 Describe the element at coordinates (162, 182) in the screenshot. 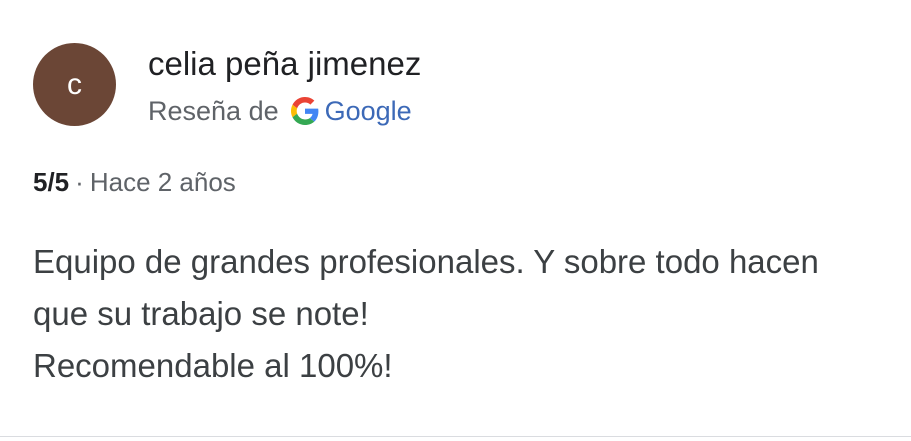

I see `review-date: Hace 2 años` at that location.